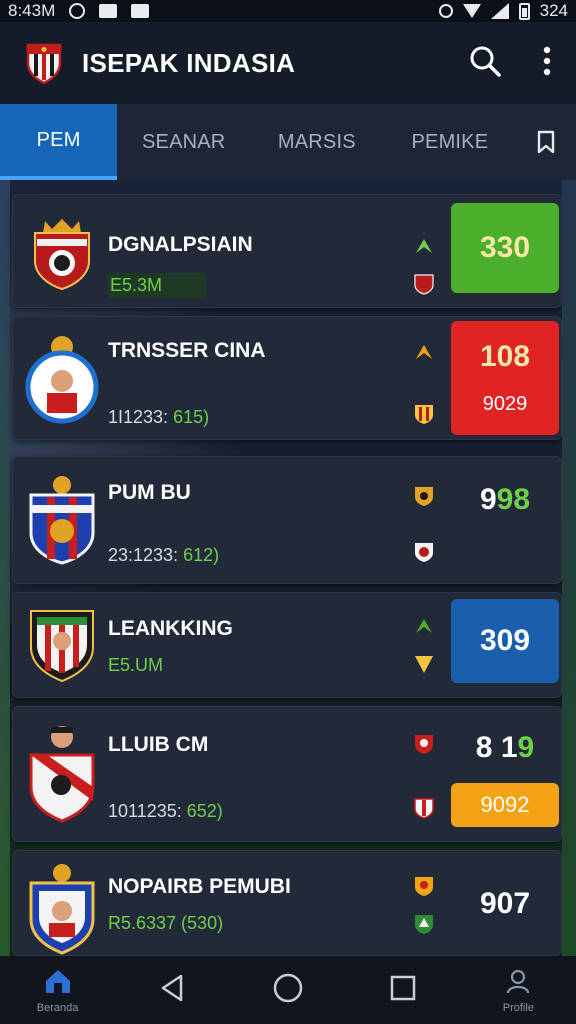 This screenshot has height=1024, width=576. Describe the element at coordinates (546, 142) in the screenshot. I see `bookmark-icon` at that location.